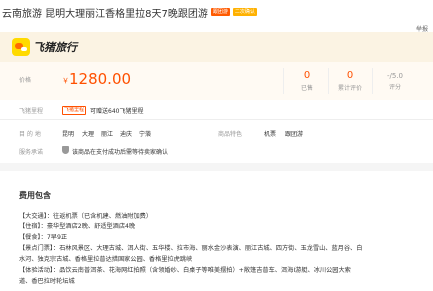 The image size is (433, 291). What do you see at coordinates (216, 47) in the screenshot?
I see `brand-bar: 飞猪旅行` at bounding box center [216, 47].